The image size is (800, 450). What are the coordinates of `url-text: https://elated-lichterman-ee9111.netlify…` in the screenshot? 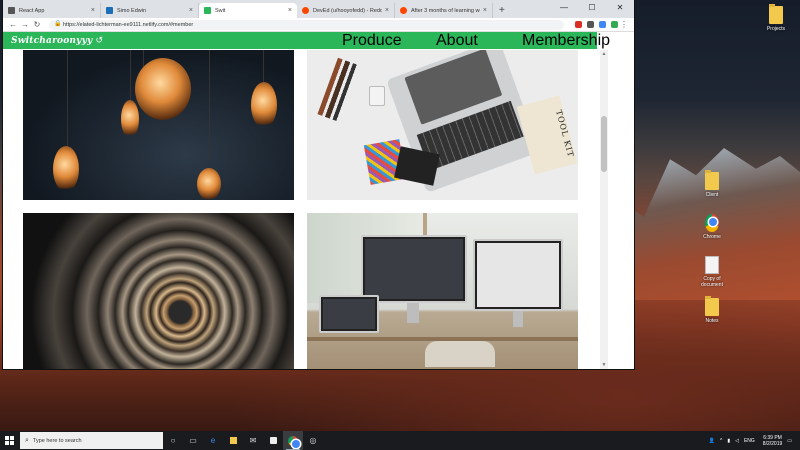 It's located at (128, 24).